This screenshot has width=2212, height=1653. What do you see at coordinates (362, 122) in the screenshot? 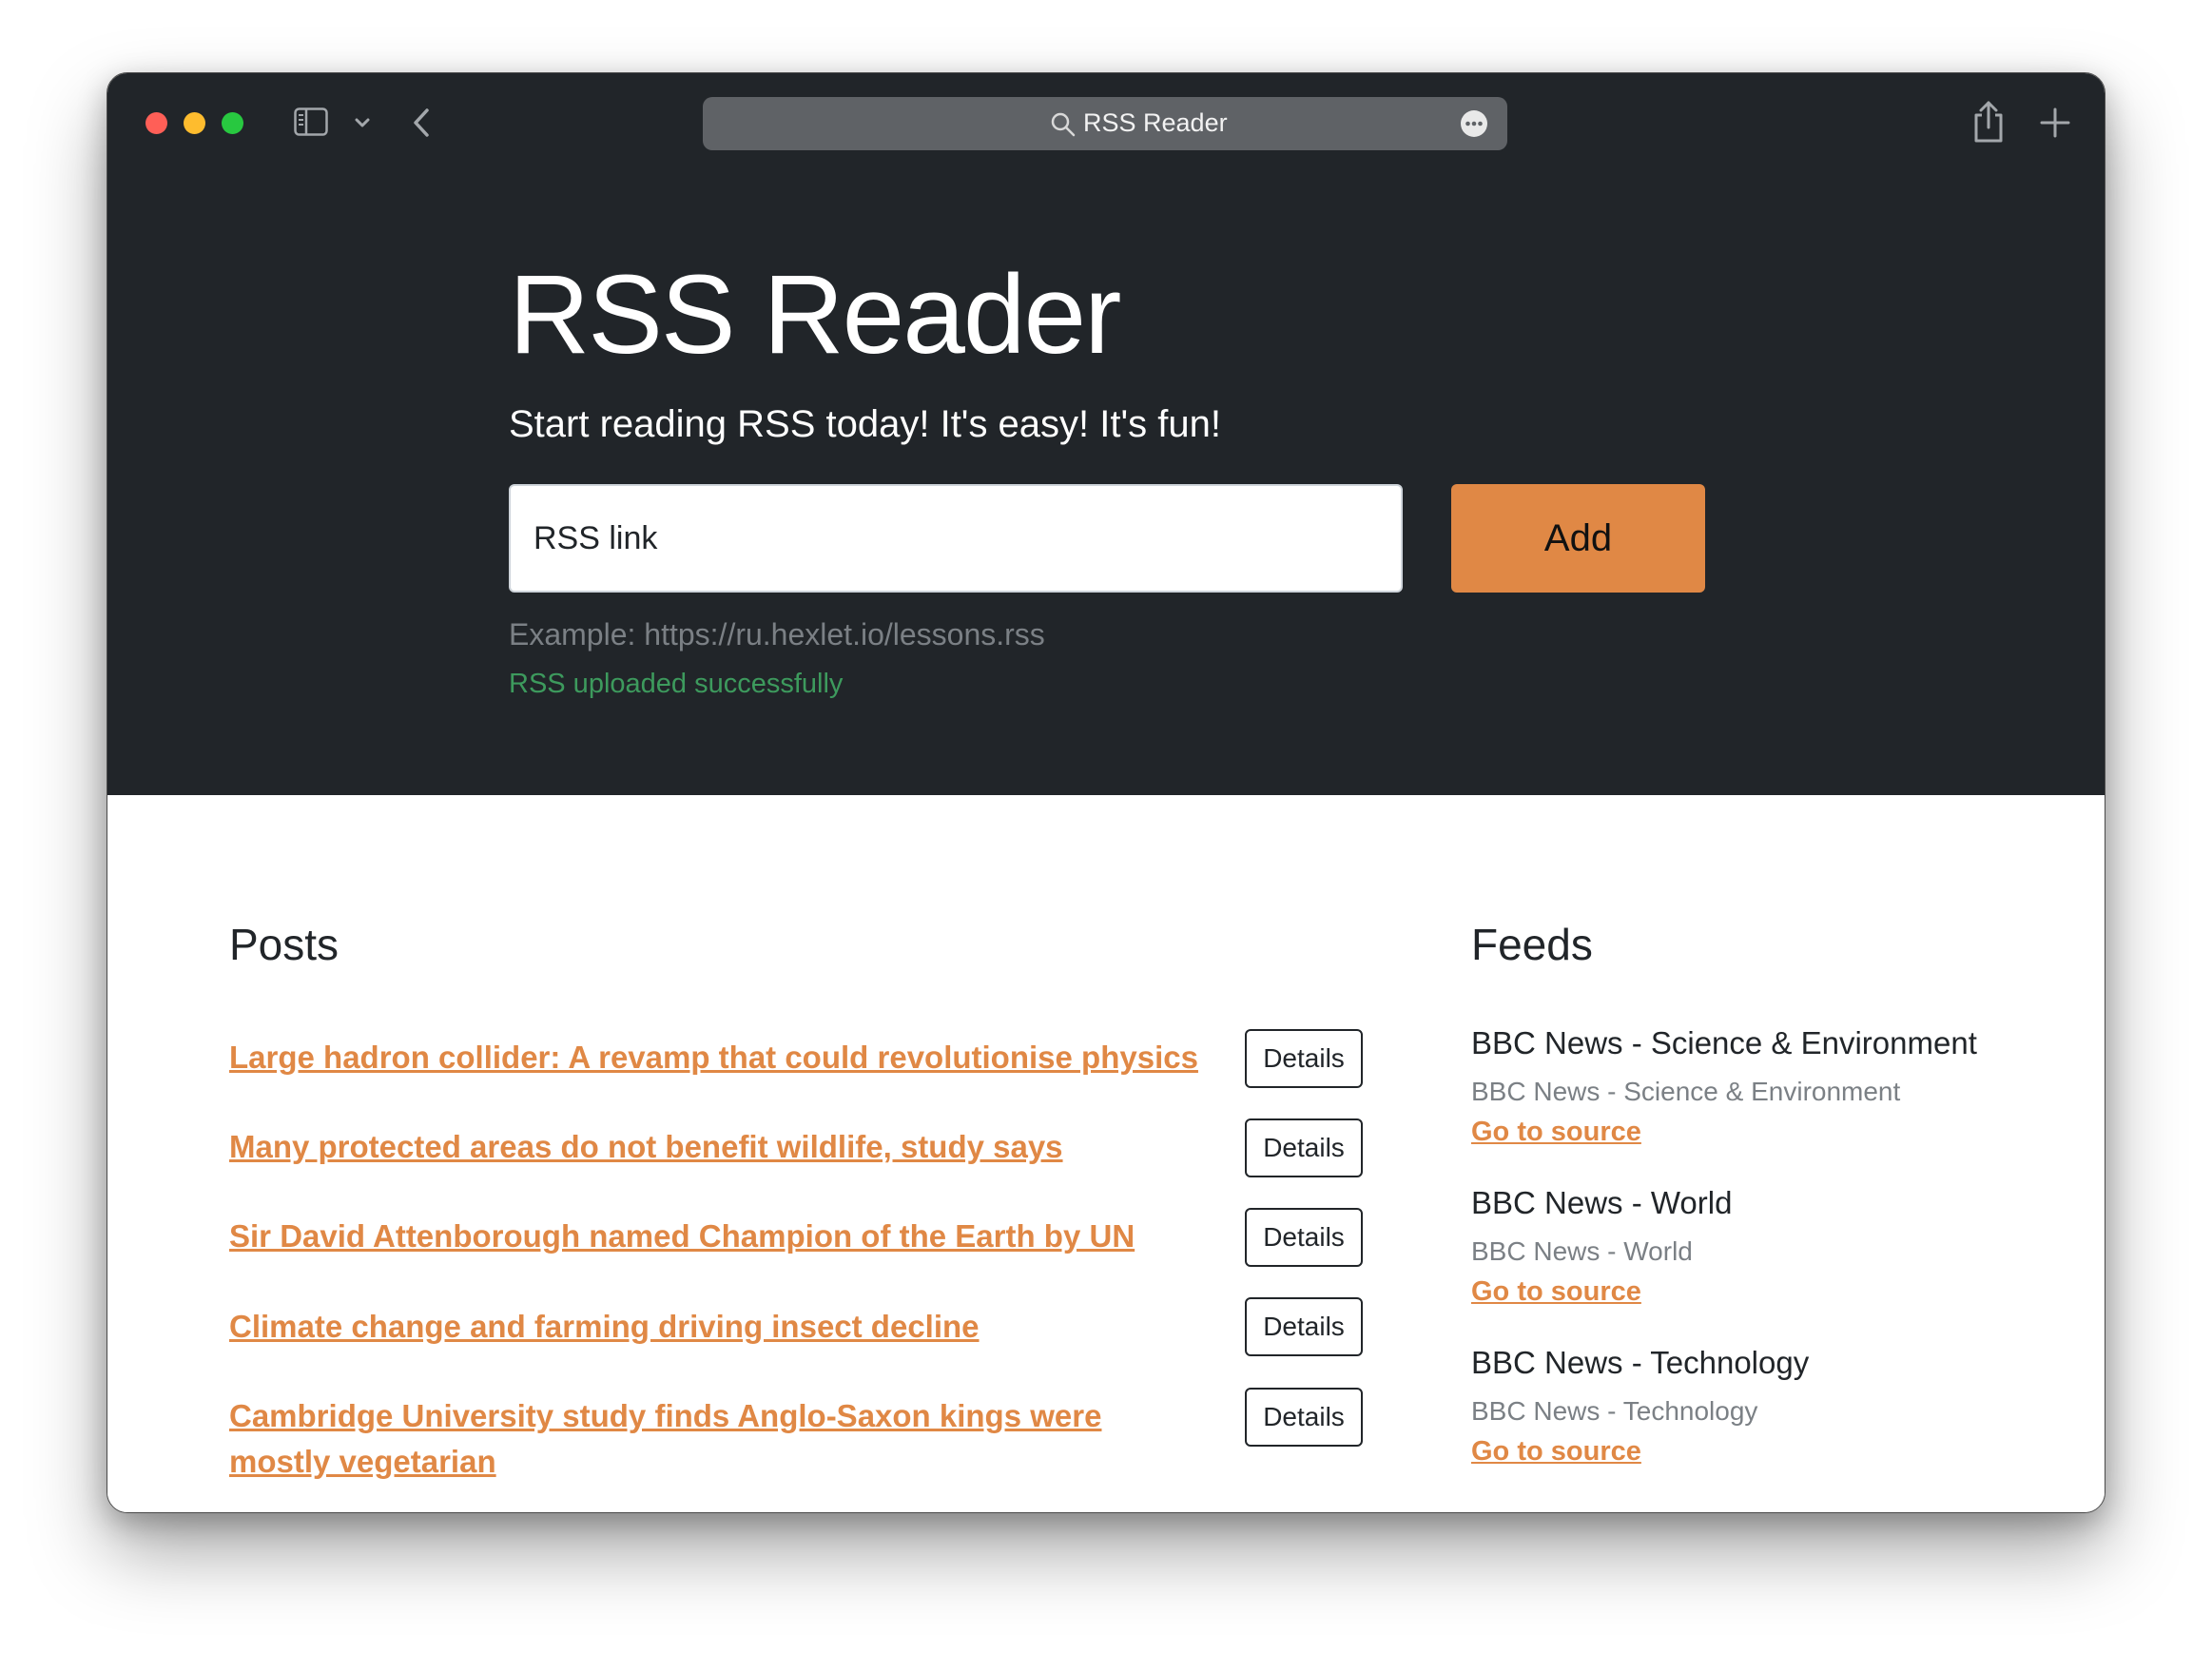
I see `chevron-down-icon` at bounding box center [362, 122].